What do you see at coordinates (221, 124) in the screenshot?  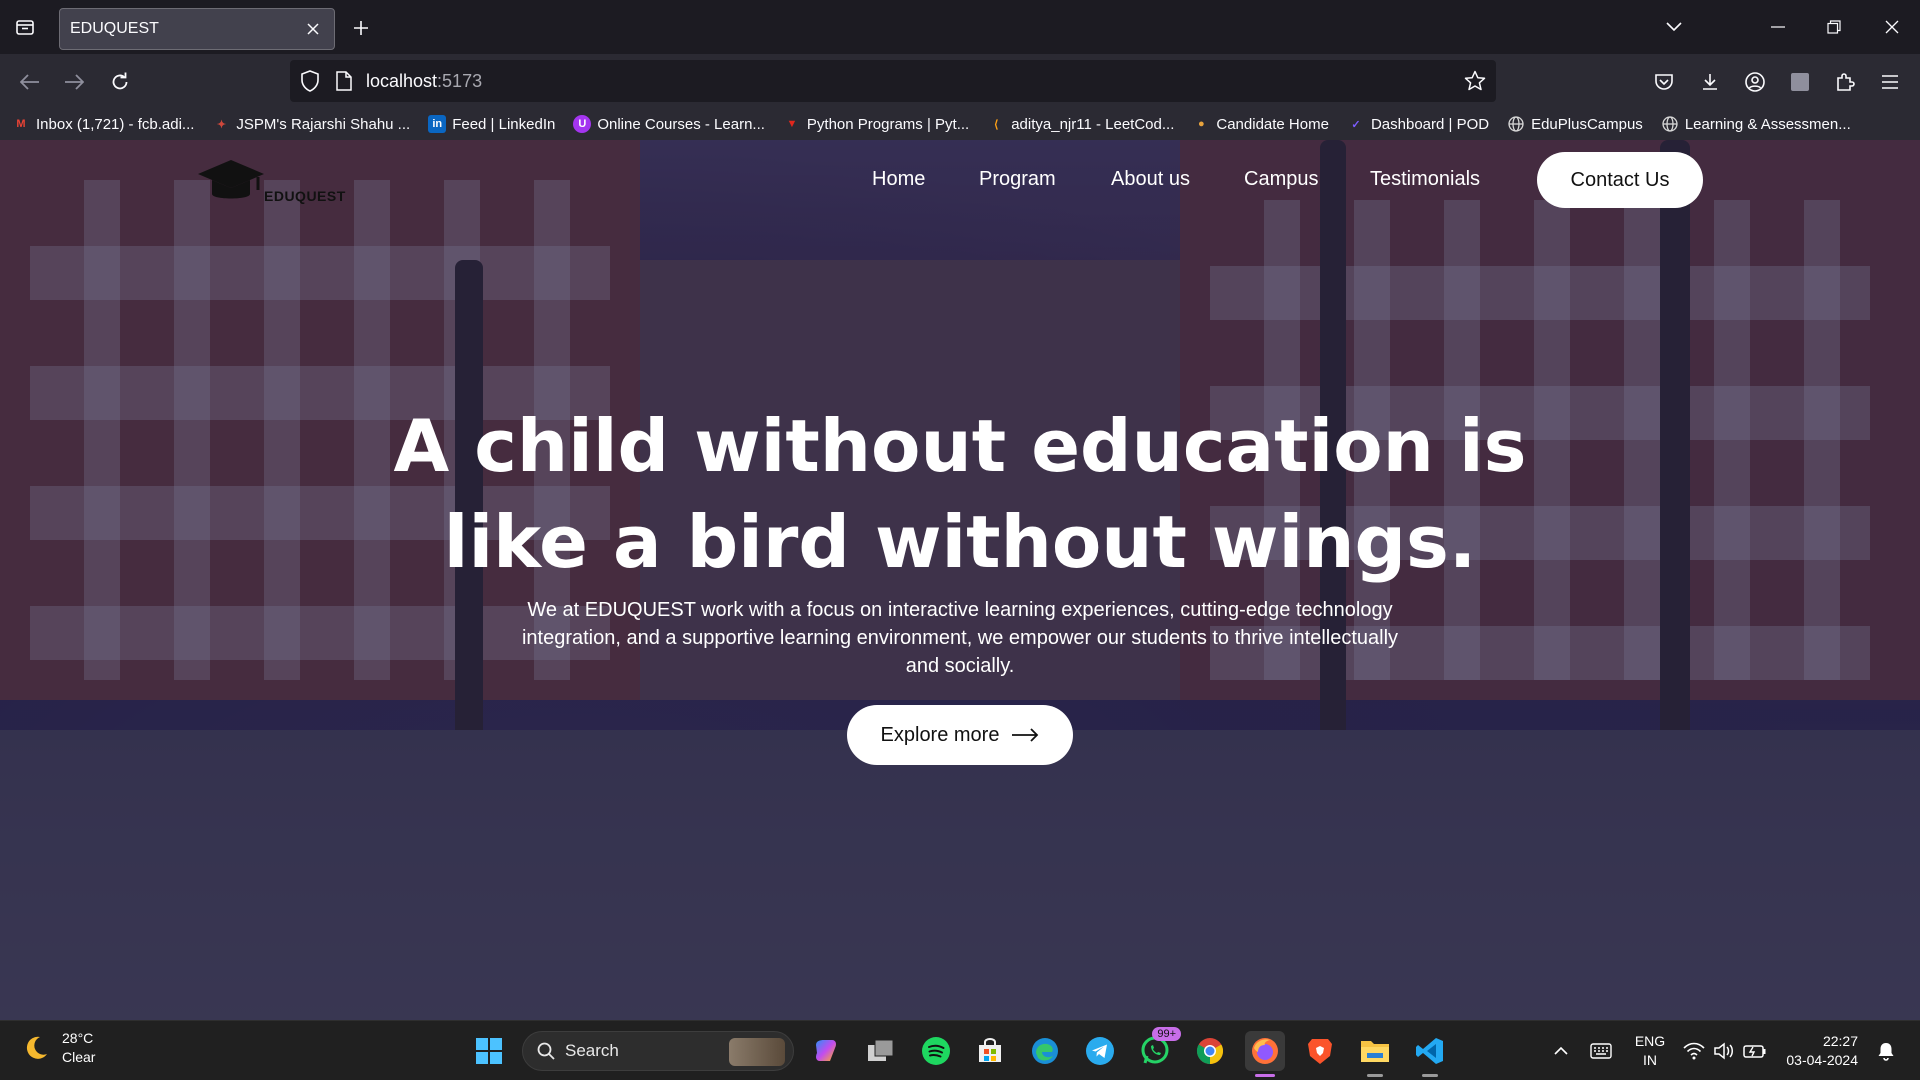 I see `college-icon: ✦` at bounding box center [221, 124].